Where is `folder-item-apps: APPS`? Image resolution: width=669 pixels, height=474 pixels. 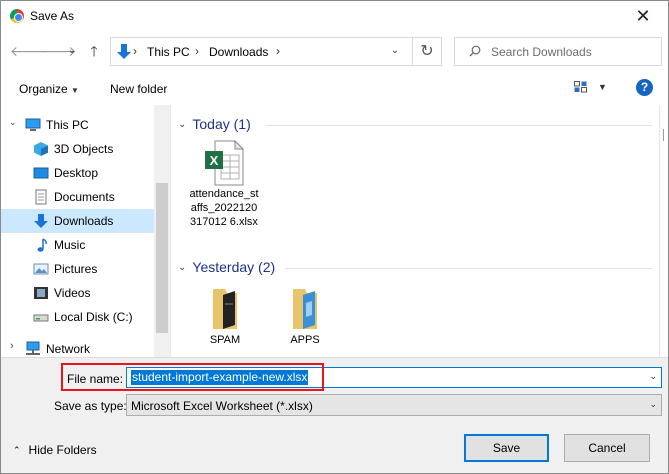
folder-item-apps: APPS is located at coordinates (305, 316).